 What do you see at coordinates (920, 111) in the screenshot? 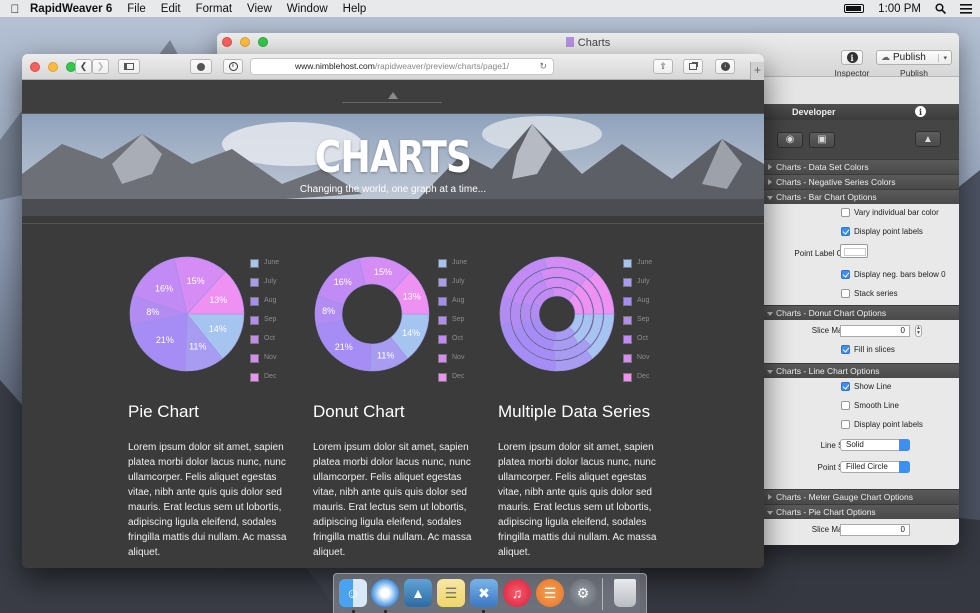
I see `developer-info-icon: i` at bounding box center [920, 111].